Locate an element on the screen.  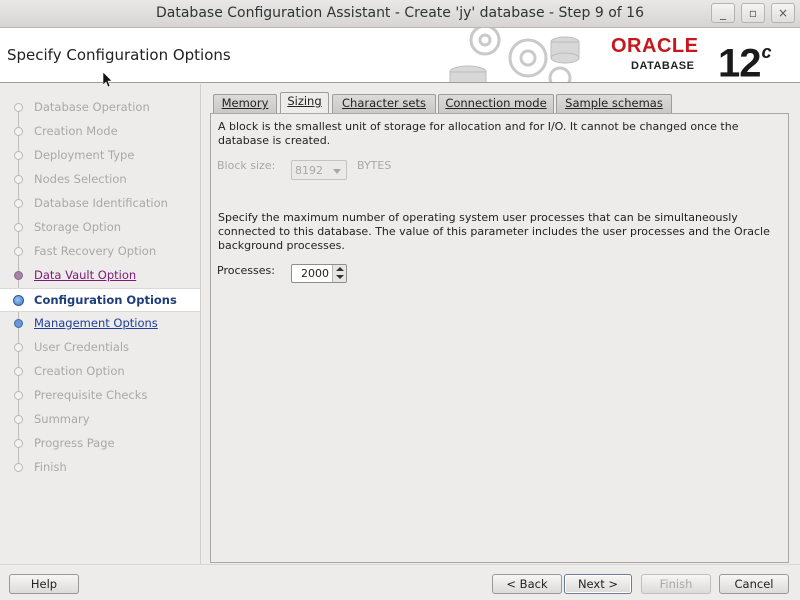
nav-step-deployment-type: Deployment Type is located at coordinates (100, 156).